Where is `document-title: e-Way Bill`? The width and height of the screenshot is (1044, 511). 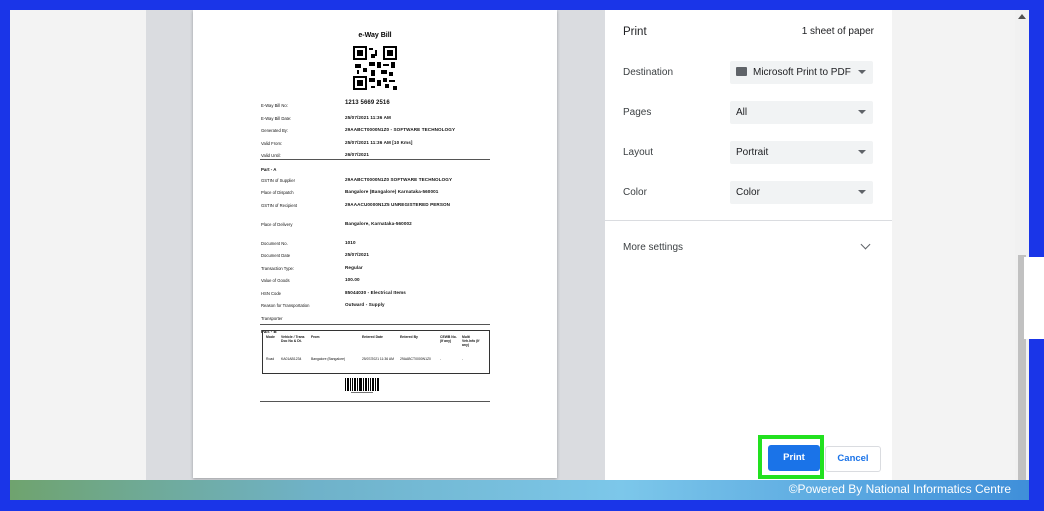 document-title: e-Way Bill is located at coordinates (375, 35).